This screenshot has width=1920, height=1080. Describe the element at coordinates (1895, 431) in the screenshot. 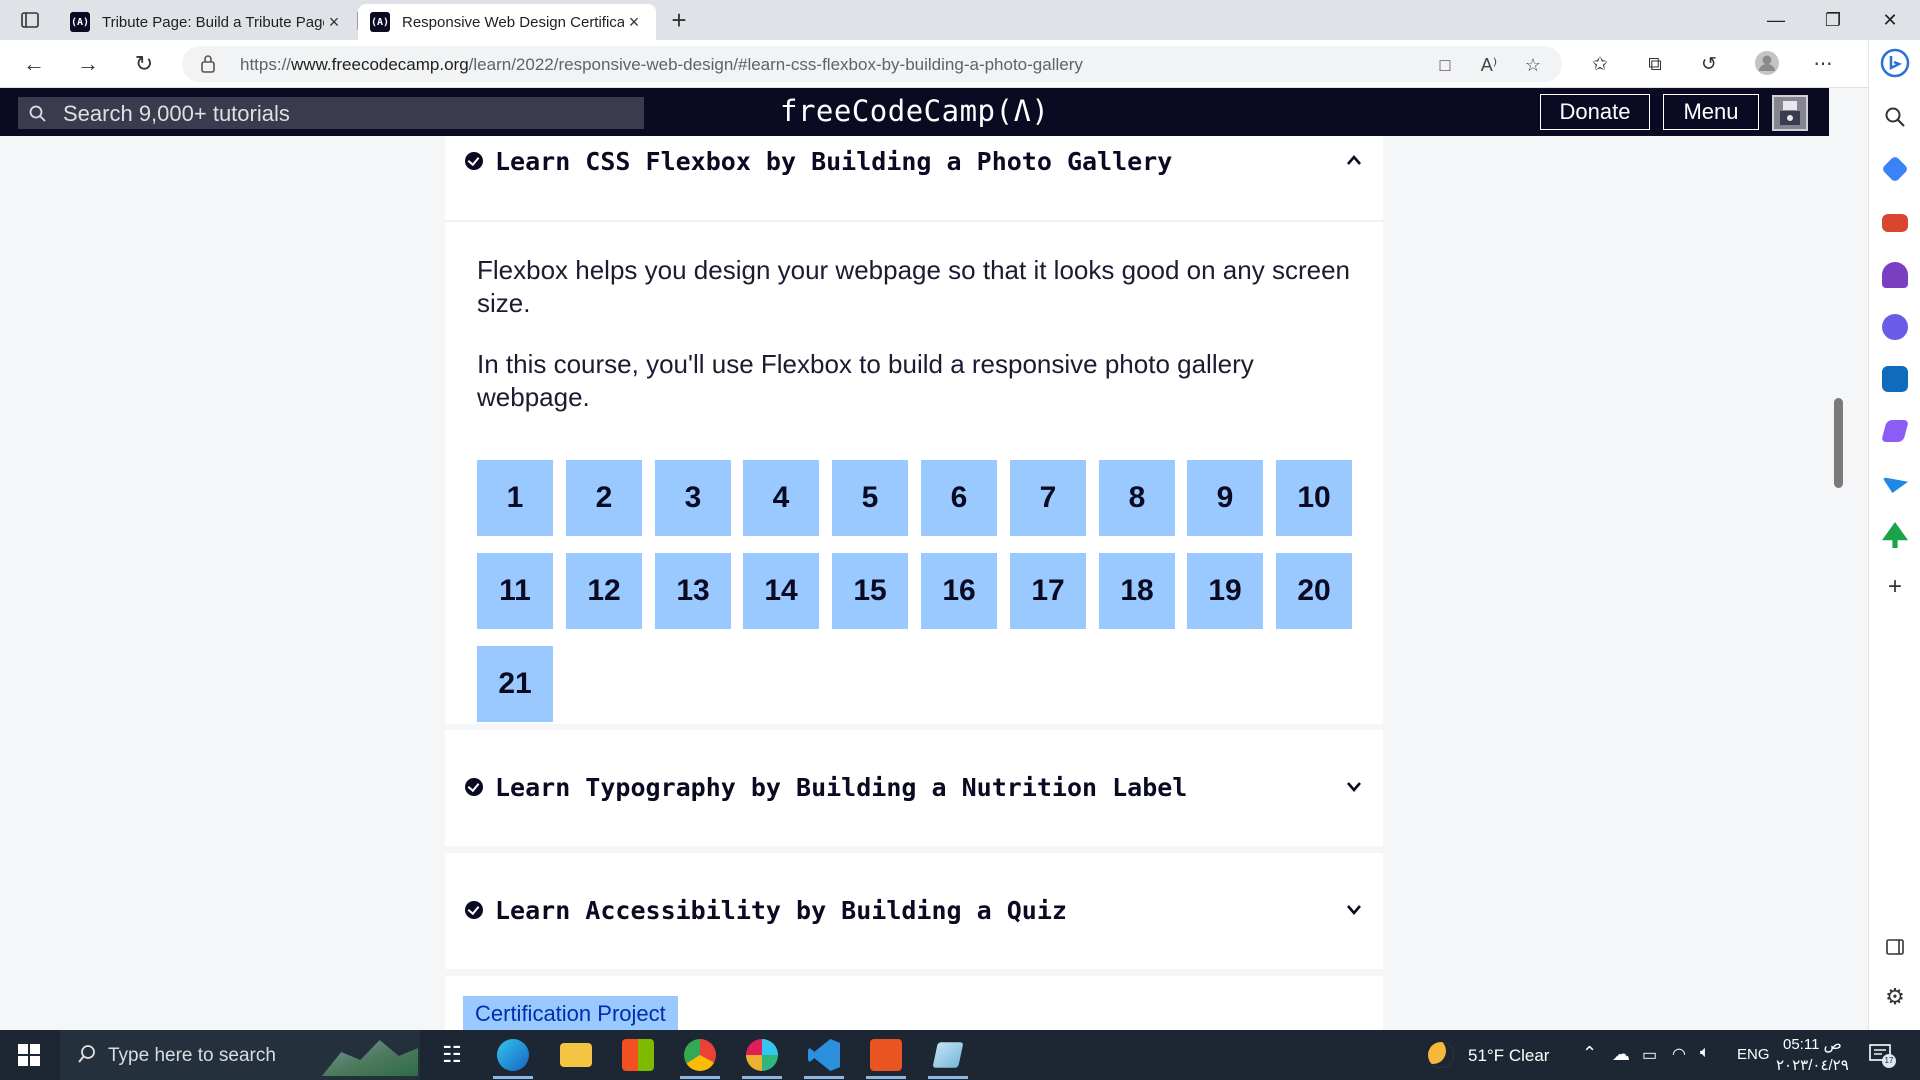

I see `designer-icon` at that location.